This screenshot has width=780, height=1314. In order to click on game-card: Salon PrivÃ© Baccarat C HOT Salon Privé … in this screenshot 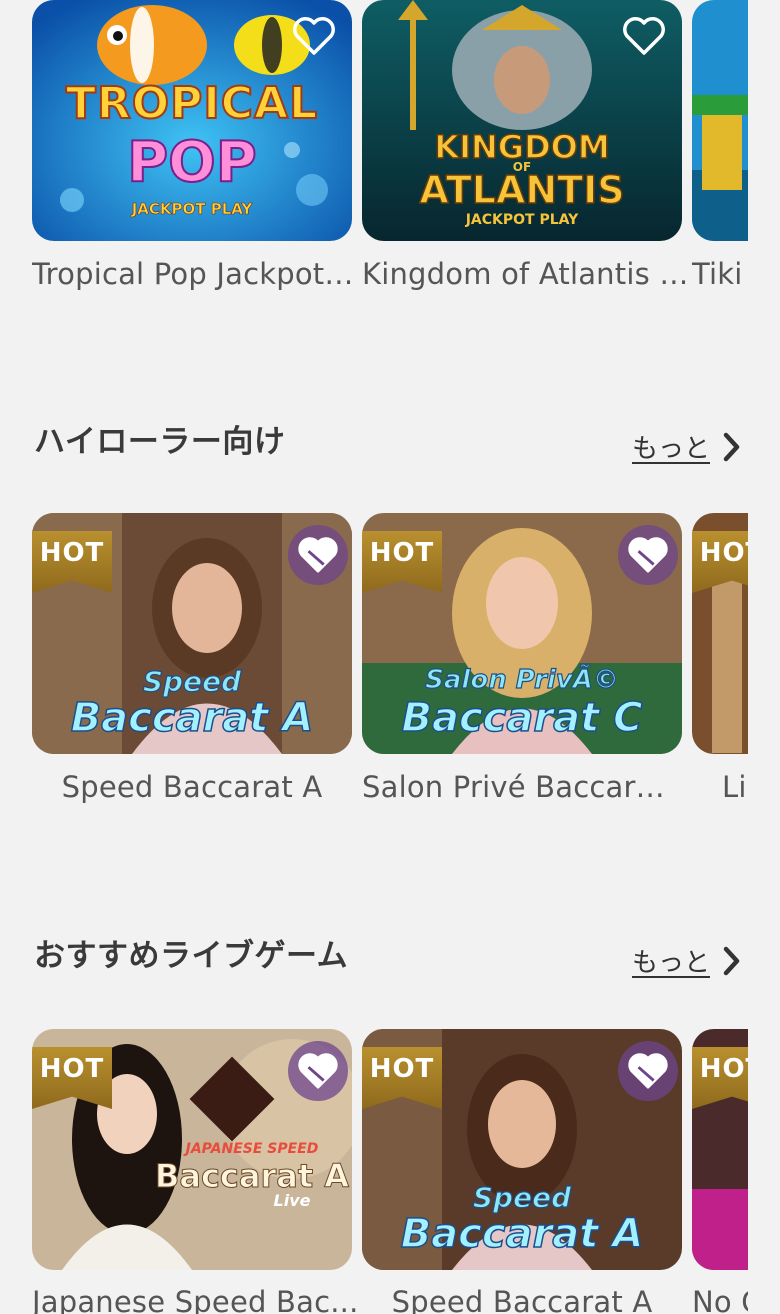, I will do `click(522, 658)`.